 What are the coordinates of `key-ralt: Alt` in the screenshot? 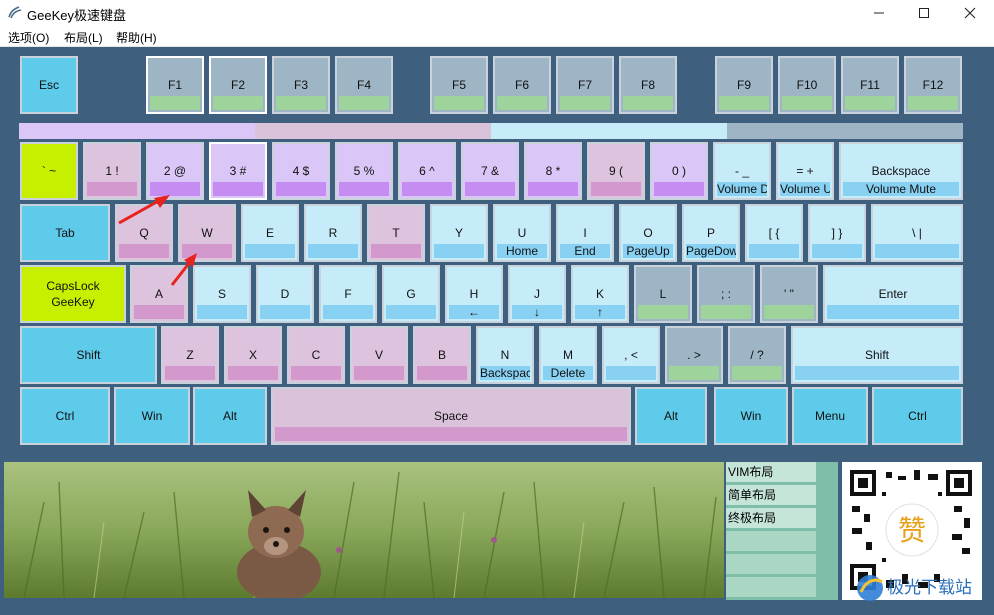 It's located at (671, 416).